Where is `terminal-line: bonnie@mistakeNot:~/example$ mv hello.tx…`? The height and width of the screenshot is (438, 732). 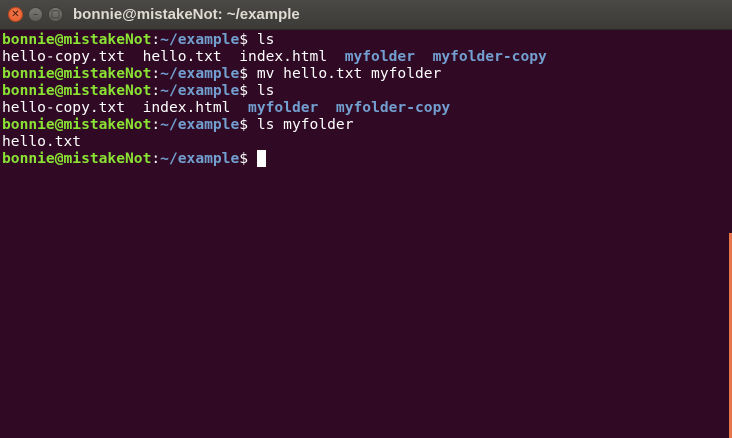
terminal-line: bonnie@mistakeNot:~/example$ mv hello.tx… is located at coordinates (367, 73).